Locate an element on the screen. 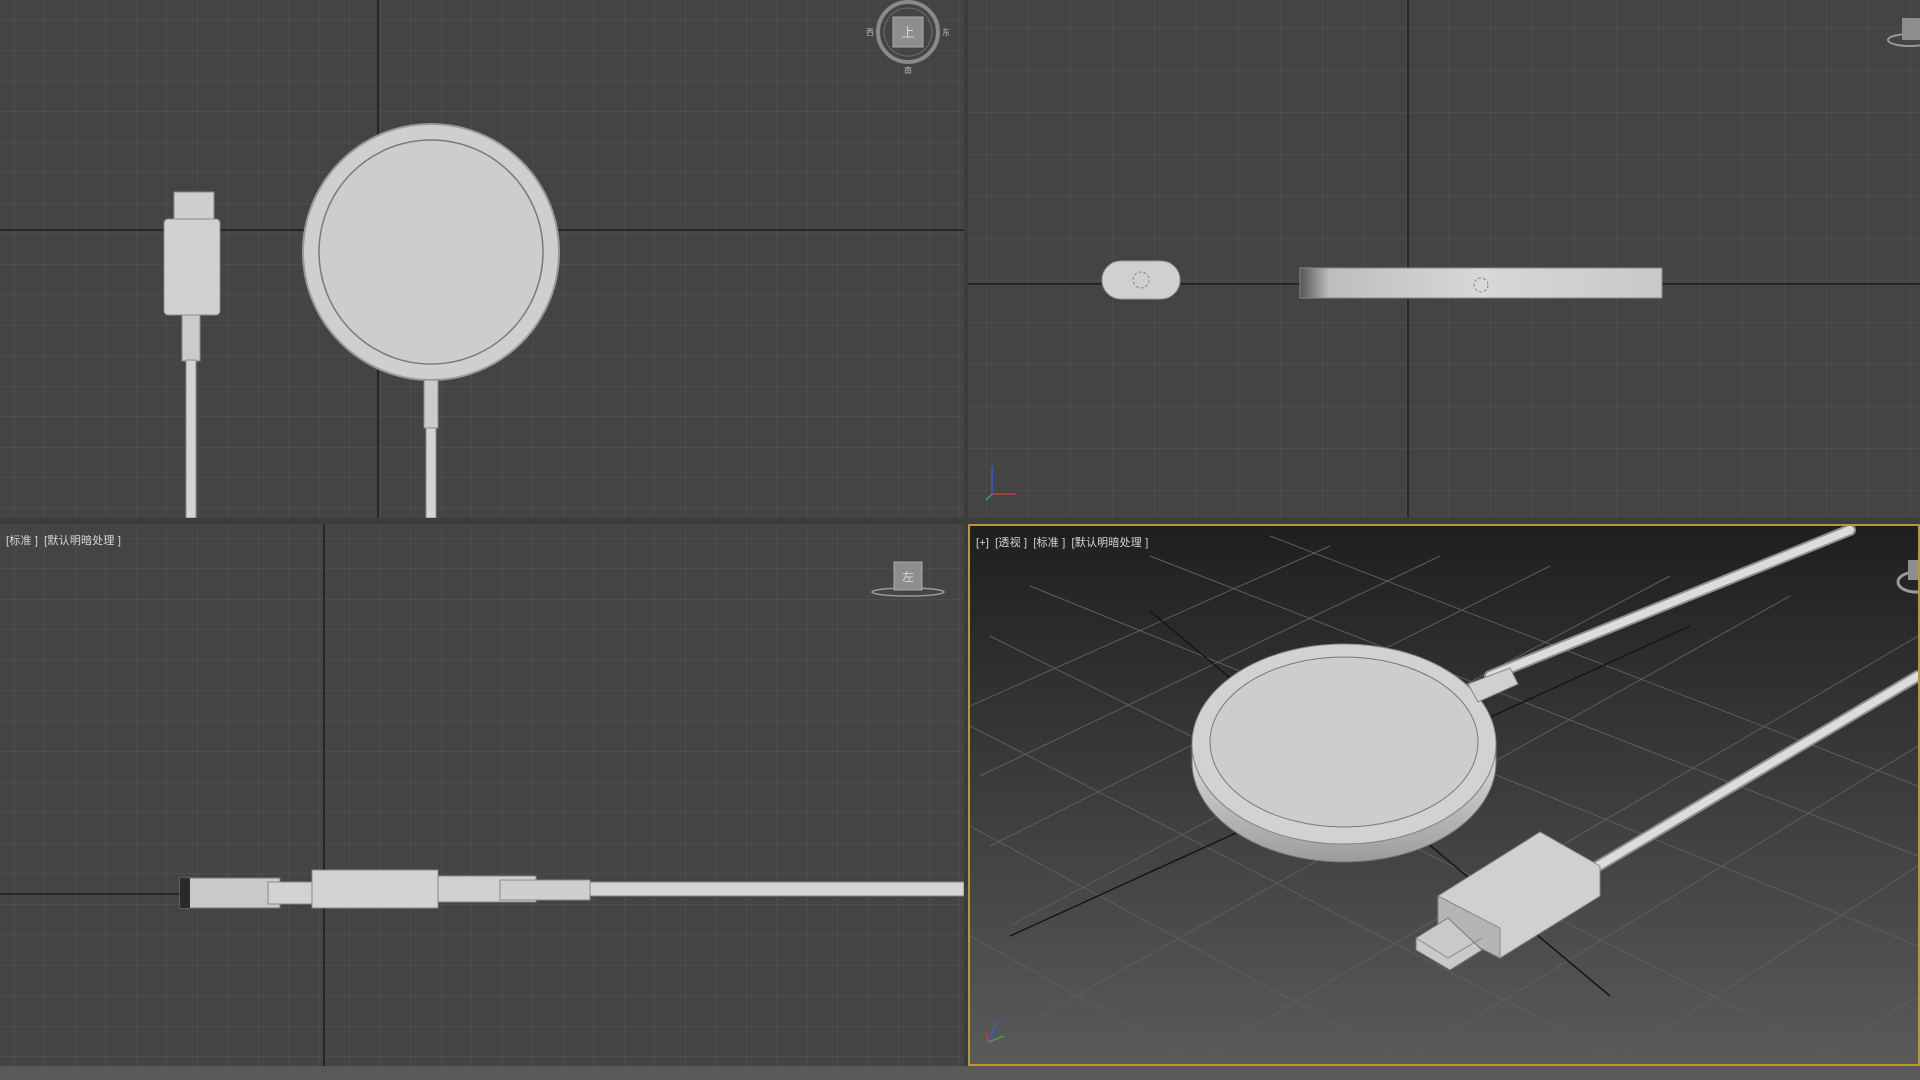 The width and height of the screenshot is (1920, 1080). status-strip is located at coordinates (960, 1073).